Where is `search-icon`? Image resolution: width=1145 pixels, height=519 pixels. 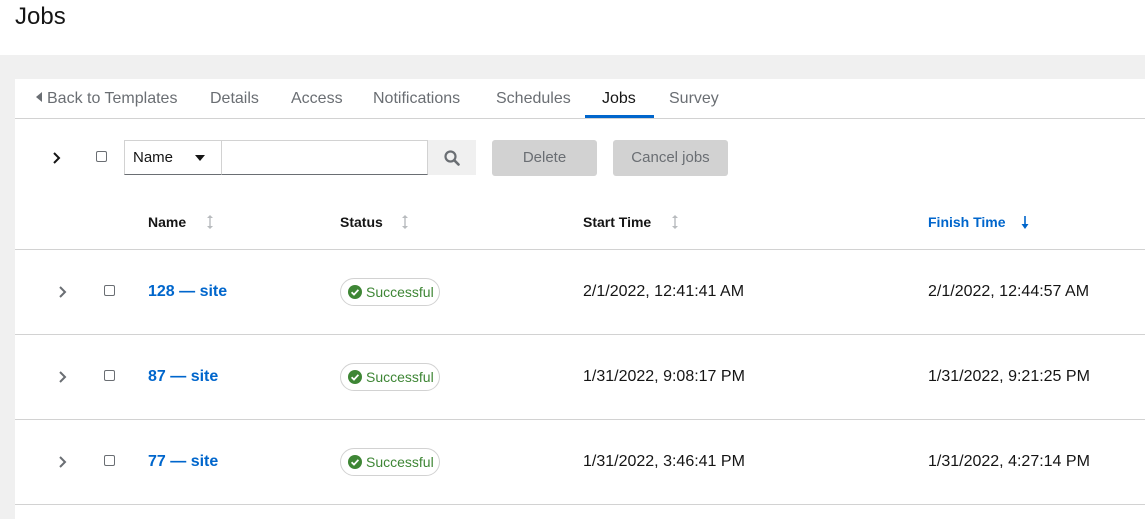
search-icon is located at coordinates (452, 158).